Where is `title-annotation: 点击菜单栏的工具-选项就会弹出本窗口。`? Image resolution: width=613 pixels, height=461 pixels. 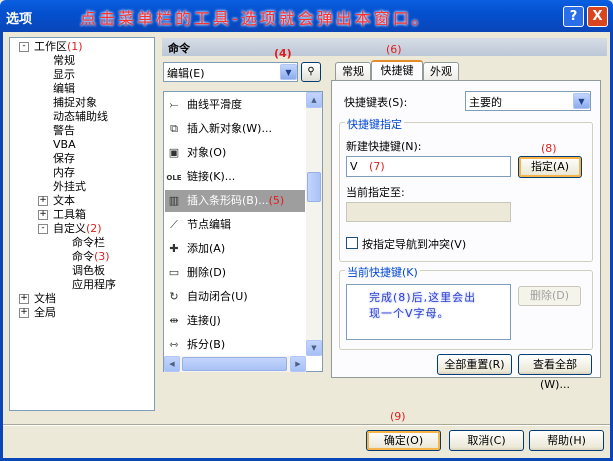
title-annotation: 点击菜单栏的工具-选项就会弹出本窗口。 is located at coordinates (255, 18).